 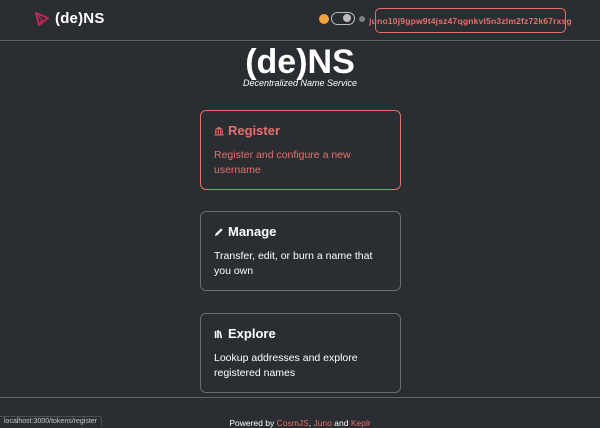 What do you see at coordinates (219, 130) in the screenshot?
I see `bank-icon` at bounding box center [219, 130].